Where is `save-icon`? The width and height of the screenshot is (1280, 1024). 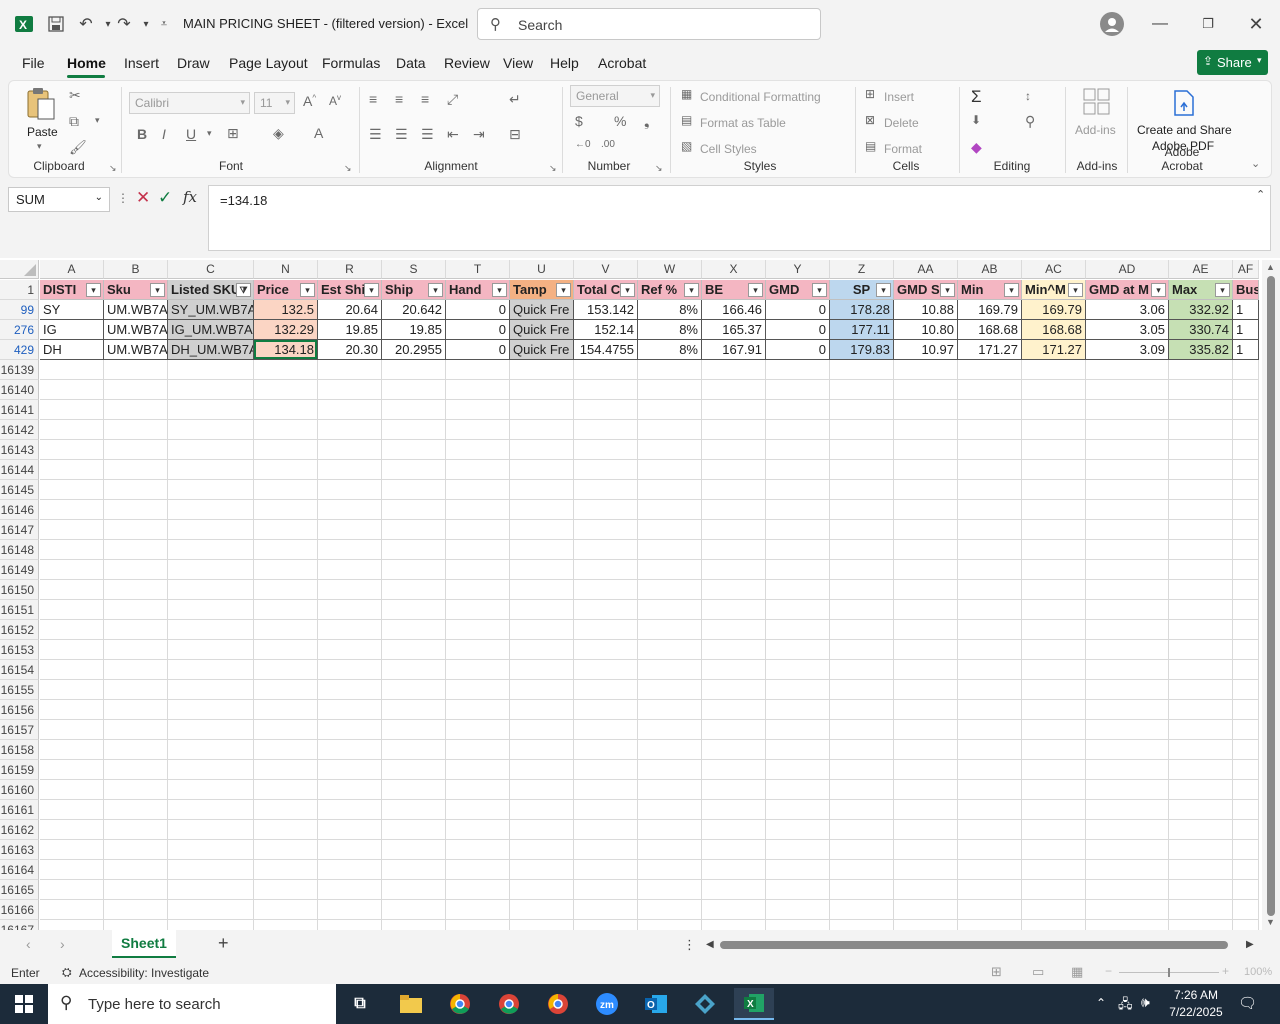 save-icon is located at coordinates (56, 24).